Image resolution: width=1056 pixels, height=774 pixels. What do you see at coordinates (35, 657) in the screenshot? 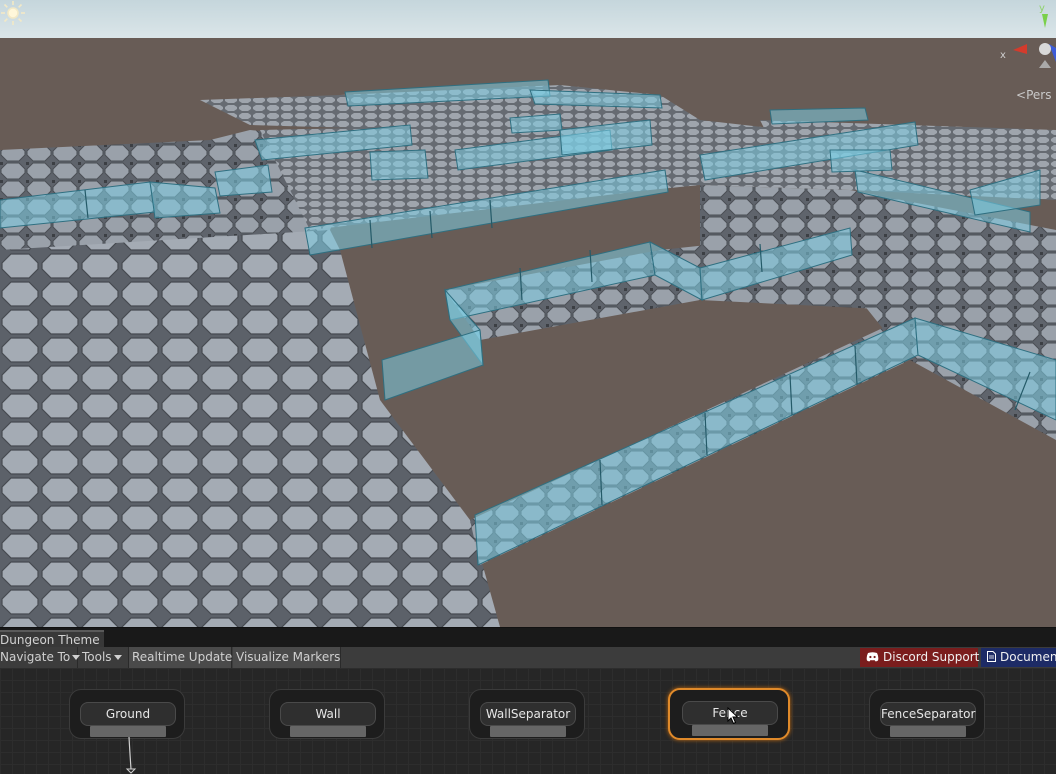
I see `navigate-to-label: Navigate To` at bounding box center [35, 657].